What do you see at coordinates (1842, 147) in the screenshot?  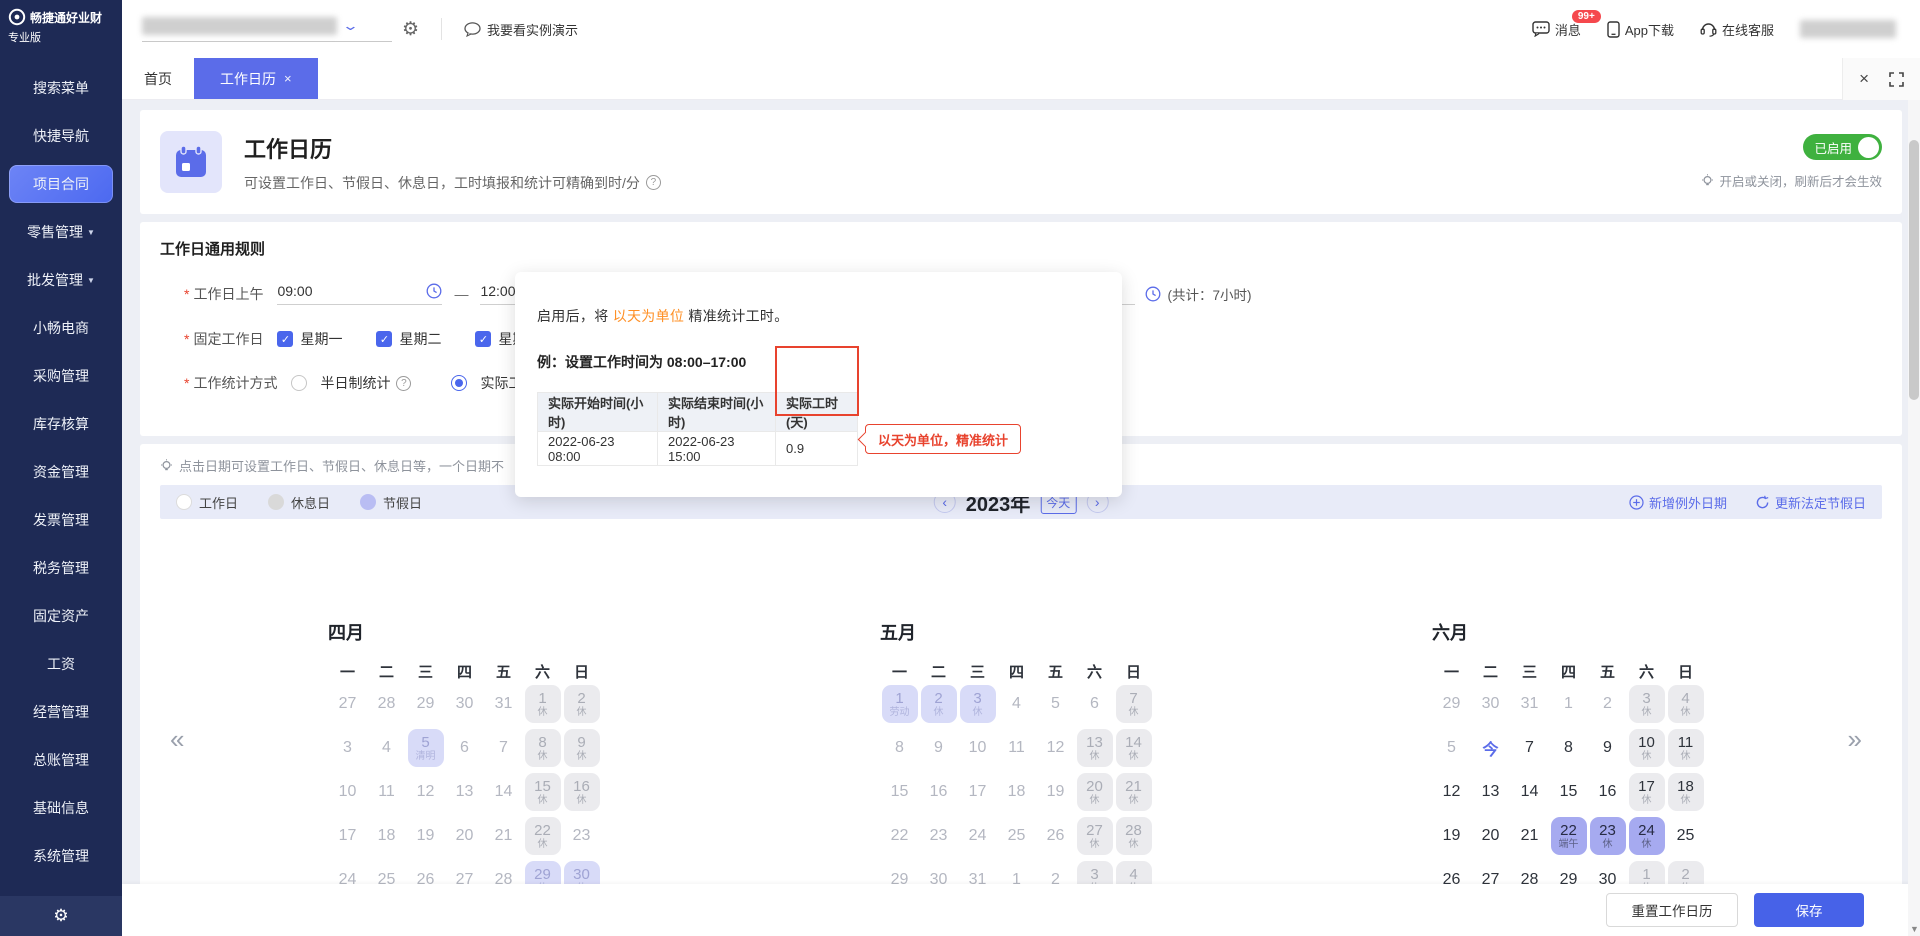 I see `enabled-toggle: 已启用` at bounding box center [1842, 147].